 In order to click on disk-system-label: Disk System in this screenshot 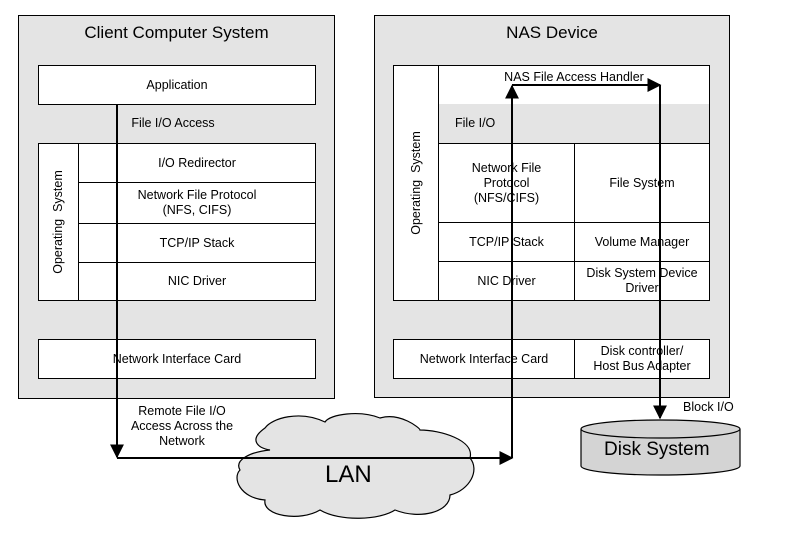, I will do `click(657, 449)`.